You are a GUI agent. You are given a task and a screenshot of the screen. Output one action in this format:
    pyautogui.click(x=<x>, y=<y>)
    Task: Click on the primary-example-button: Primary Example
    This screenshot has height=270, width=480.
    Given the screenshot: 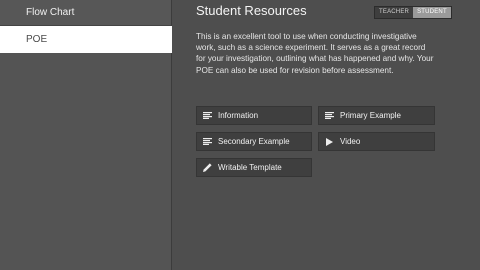 What is the action you would take?
    pyautogui.click(x=376, y=115)
    